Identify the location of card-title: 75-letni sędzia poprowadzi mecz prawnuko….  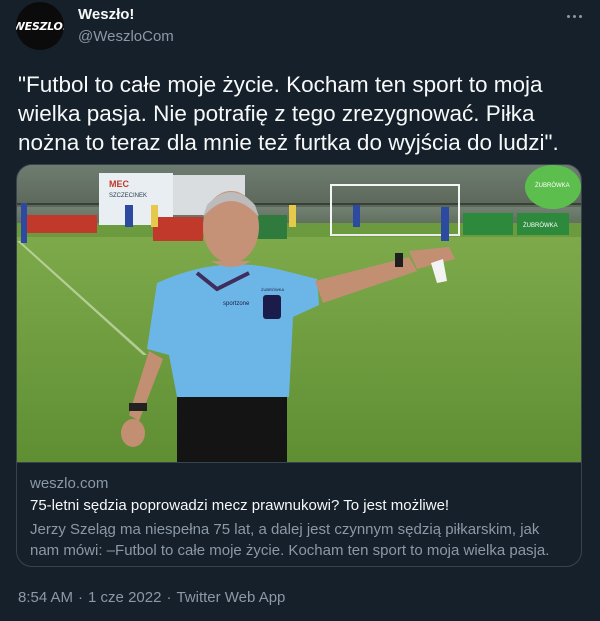
(239, 505).